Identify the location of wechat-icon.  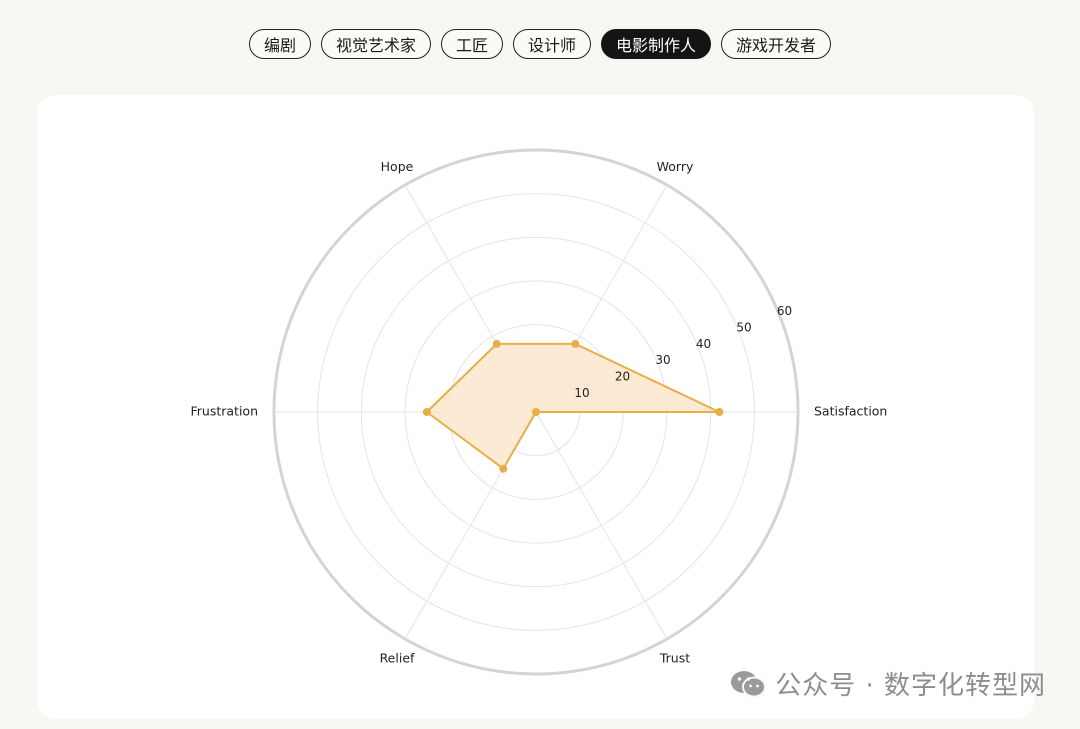
(749, 683).